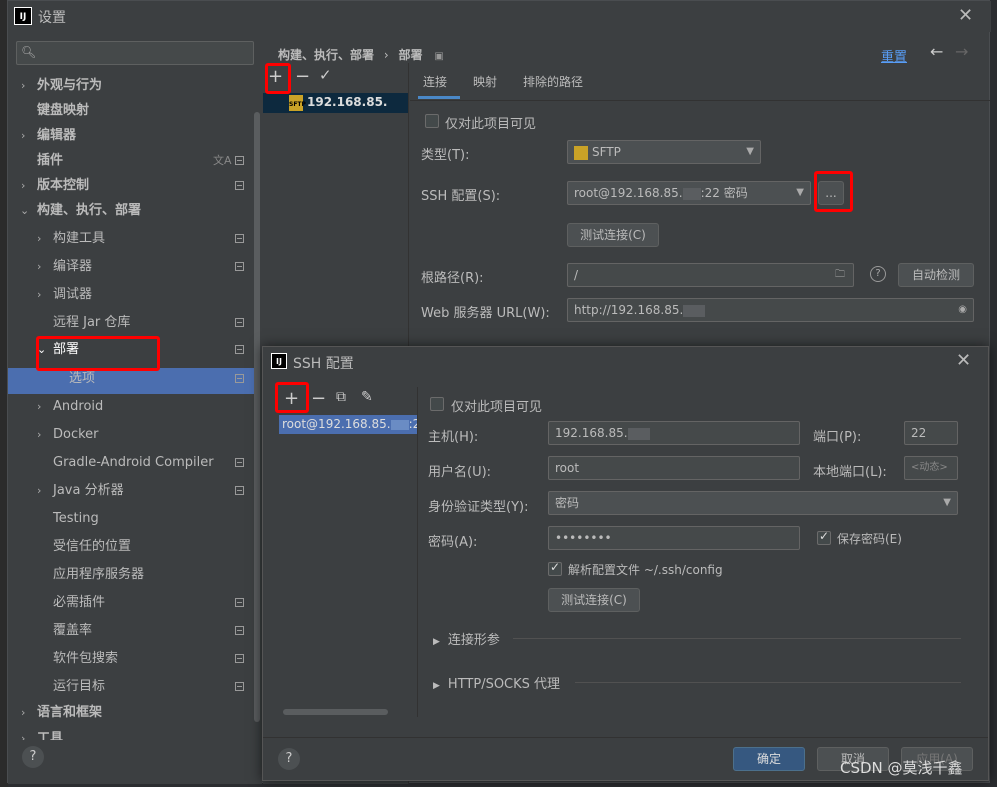 The width and height of the screenshot is (997, 787). I want to click on sidebar-item-testing: Testing, so click(131, 519).